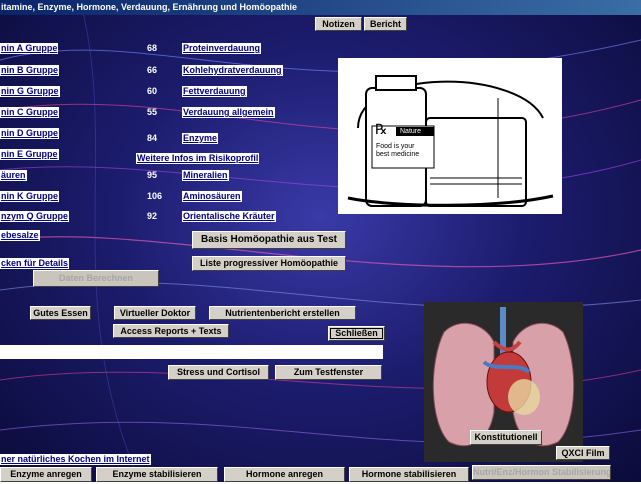  Describe the element at coordinates (411, 131) in the screenshot. I see `nature-badge: Nature` at that location.